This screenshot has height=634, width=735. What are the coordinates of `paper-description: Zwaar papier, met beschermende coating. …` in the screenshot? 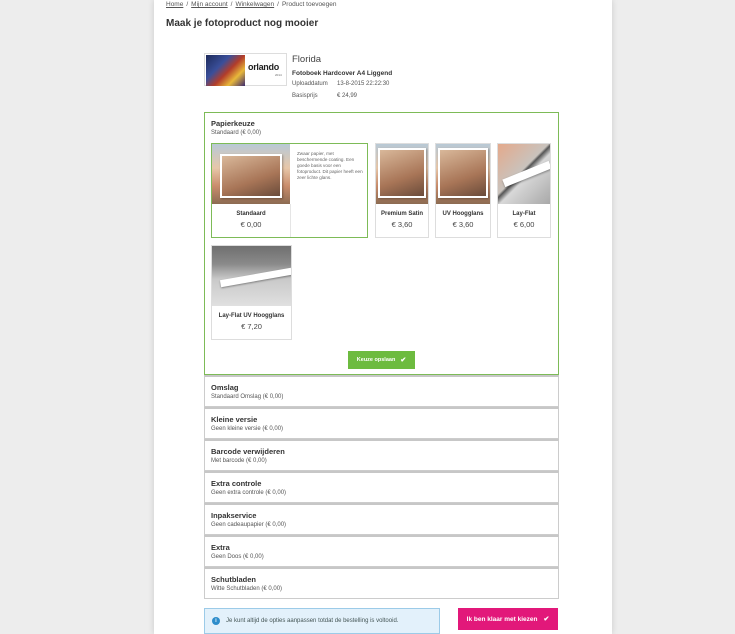 It's located at (330, 165).